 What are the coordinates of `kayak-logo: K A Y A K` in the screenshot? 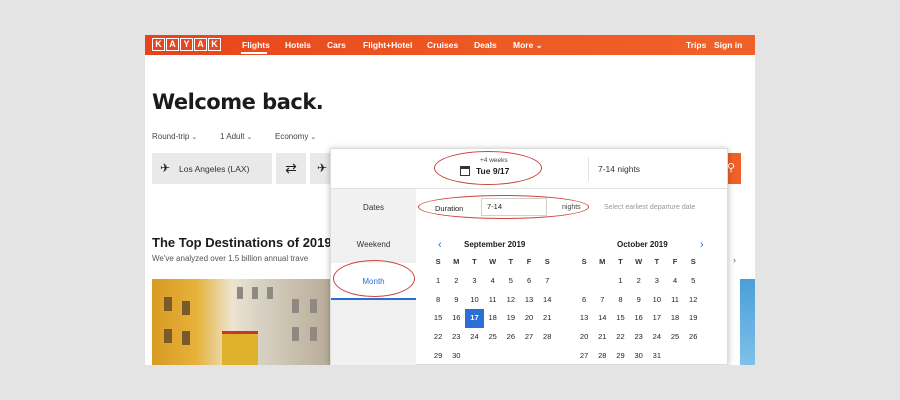 It's located at (186, 44).